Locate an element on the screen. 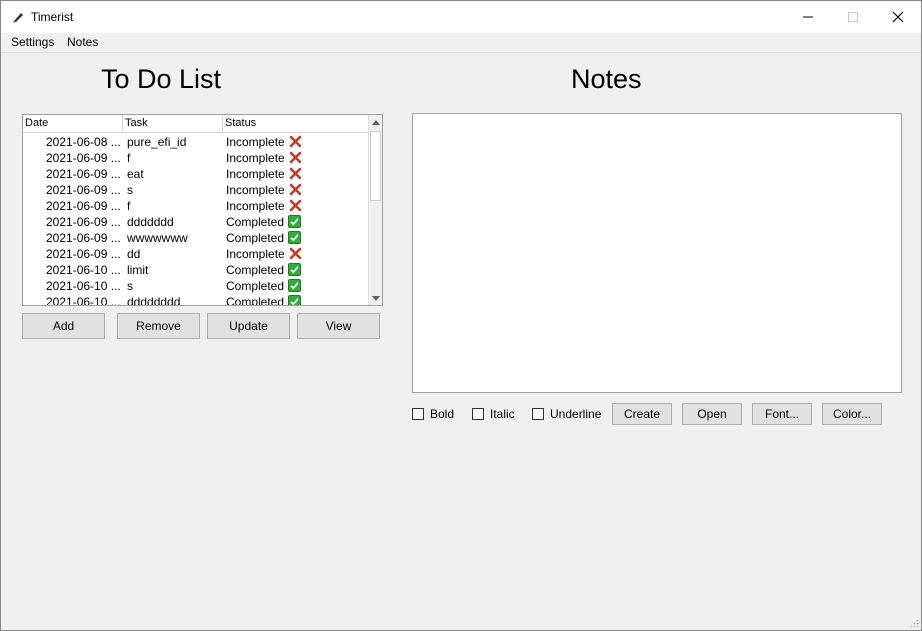 This screenshot has height=631, width=922. view-button: View is located at coordinates (338, 326).